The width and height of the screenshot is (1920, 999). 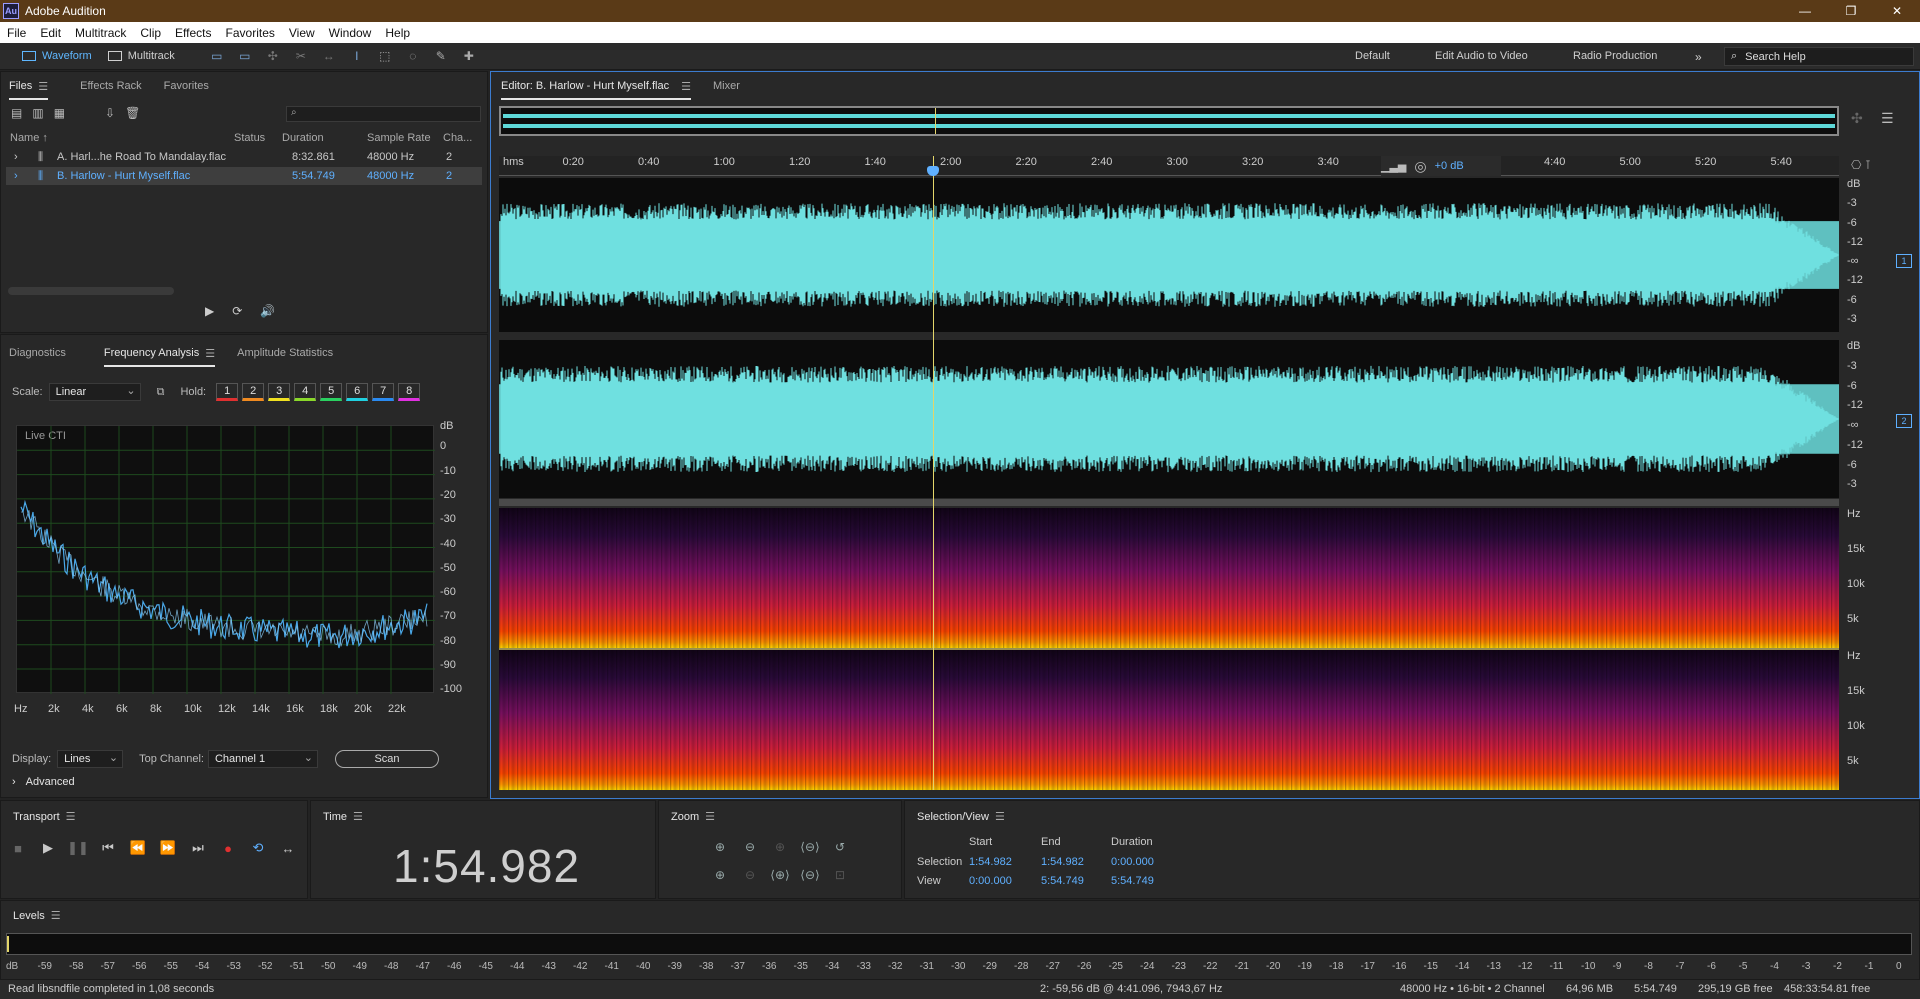 What do you see at coordinates (258, 848) in the screenshot?
I see `loop-icon: ⟲` at bounding box center [258, 848].